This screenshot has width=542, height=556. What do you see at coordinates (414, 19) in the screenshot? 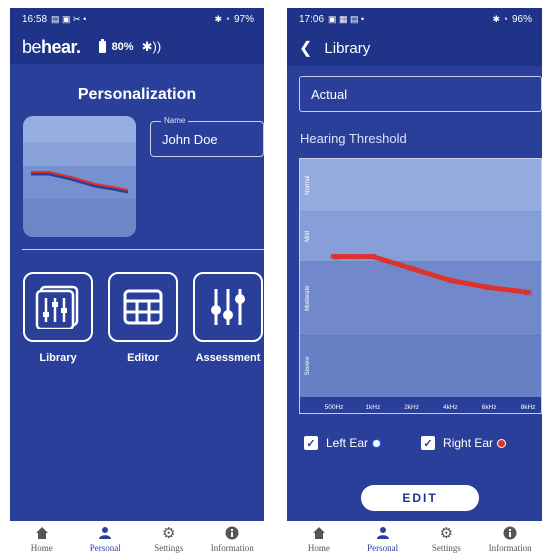
I see `status-bar: 17:06 ▣ ▦ ▤ • ✱ ◔ 96%` at bounding box center [414, 19].